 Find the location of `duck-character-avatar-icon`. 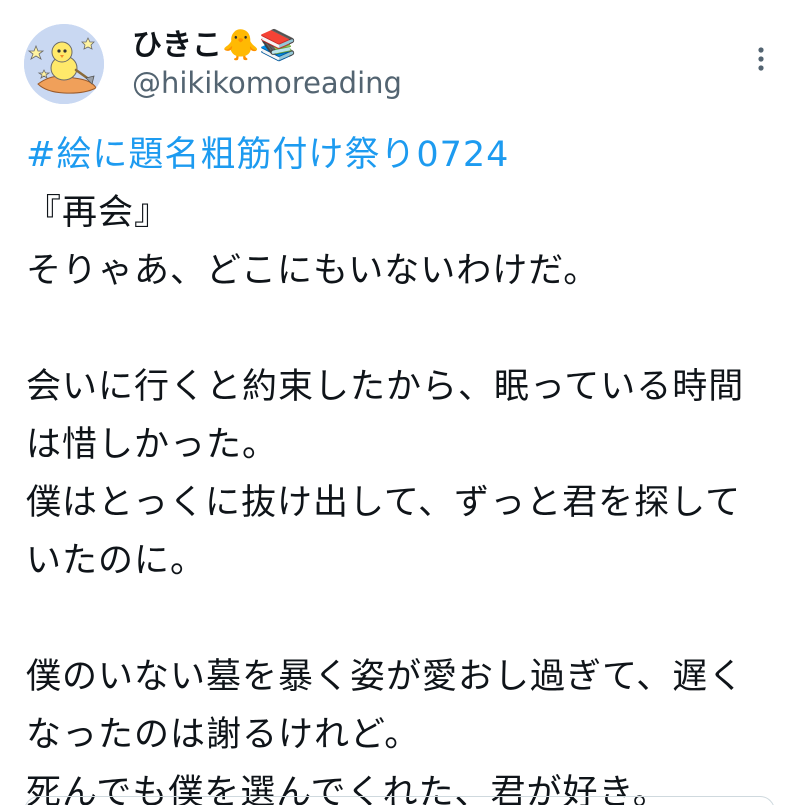

duck-character-avatar-icon is located at coordinates (64, 64).